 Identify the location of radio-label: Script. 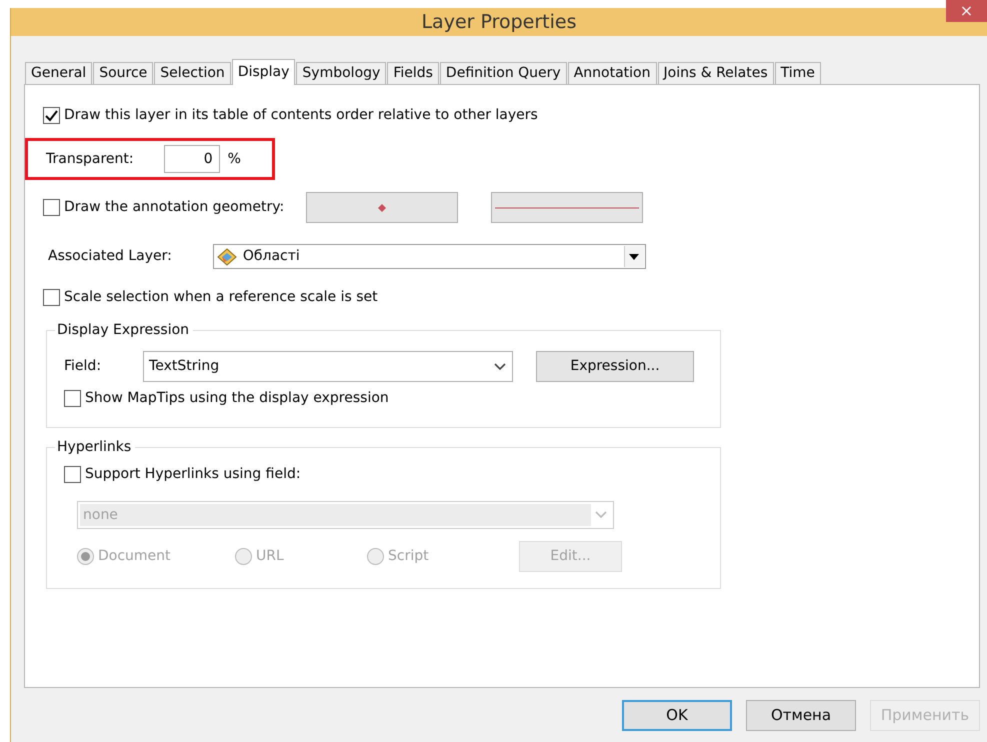
(408, 556).